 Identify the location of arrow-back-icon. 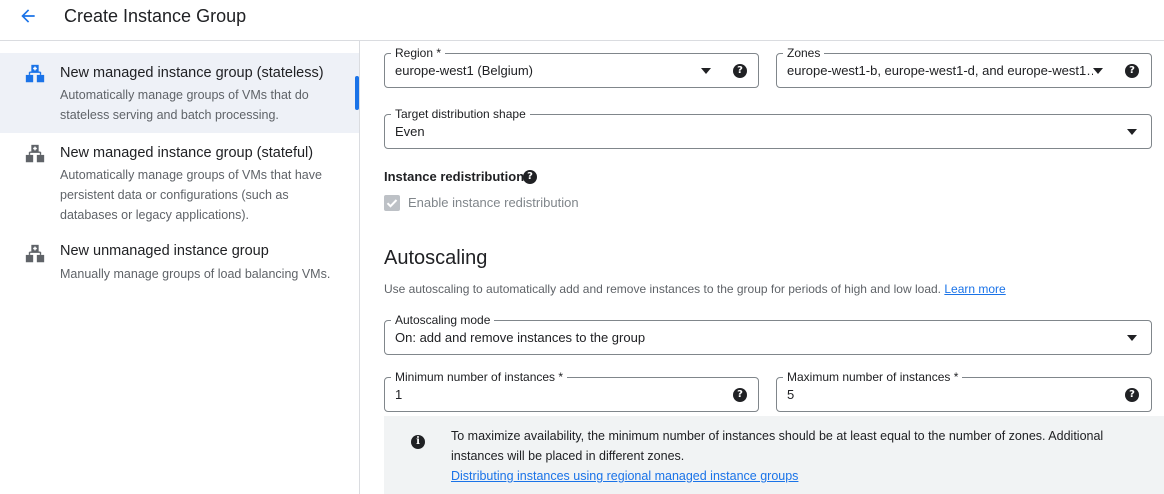
(28, 16).